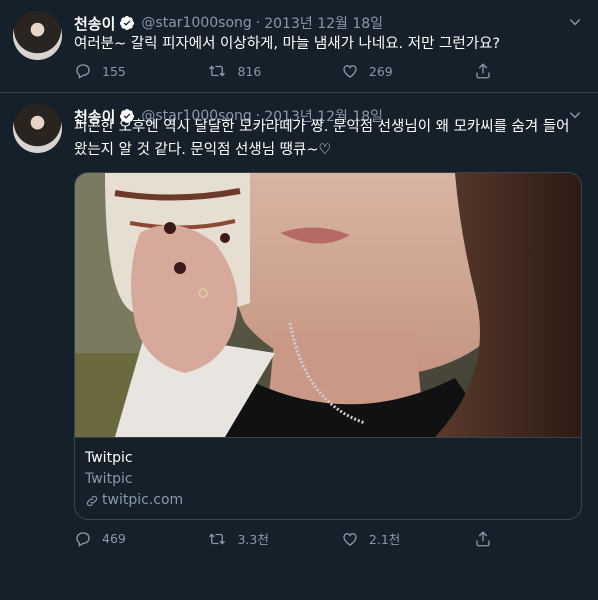 This screenshot has height=600, width=598. I want to click on retweet-button: 3.3천, so click(273, 538).